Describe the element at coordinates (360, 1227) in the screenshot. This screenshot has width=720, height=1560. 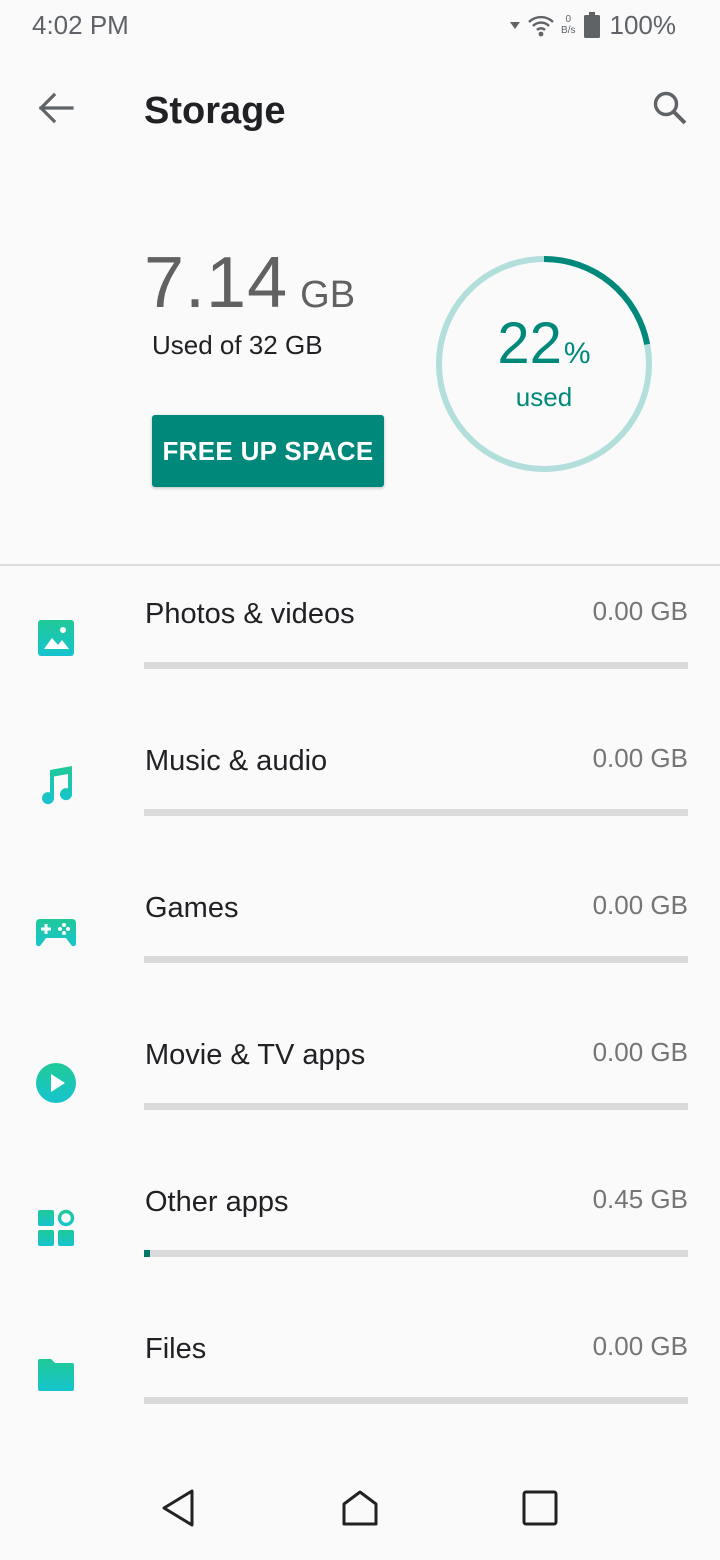
I see `category-other-apps: Other apps 0.45 GB` at that location.